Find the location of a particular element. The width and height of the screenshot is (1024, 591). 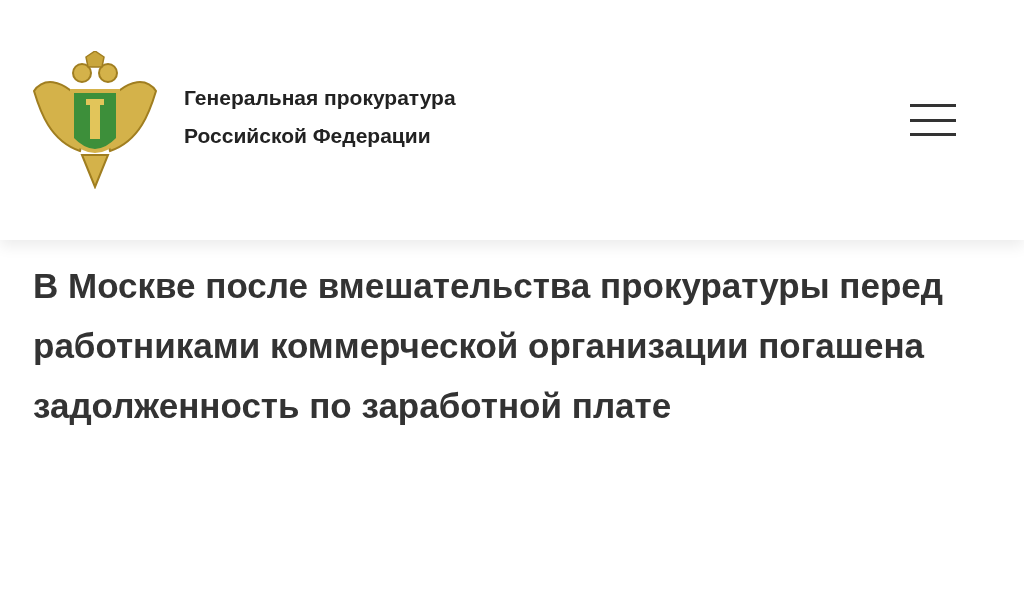

menu-button is located at coordinates (933, 120).